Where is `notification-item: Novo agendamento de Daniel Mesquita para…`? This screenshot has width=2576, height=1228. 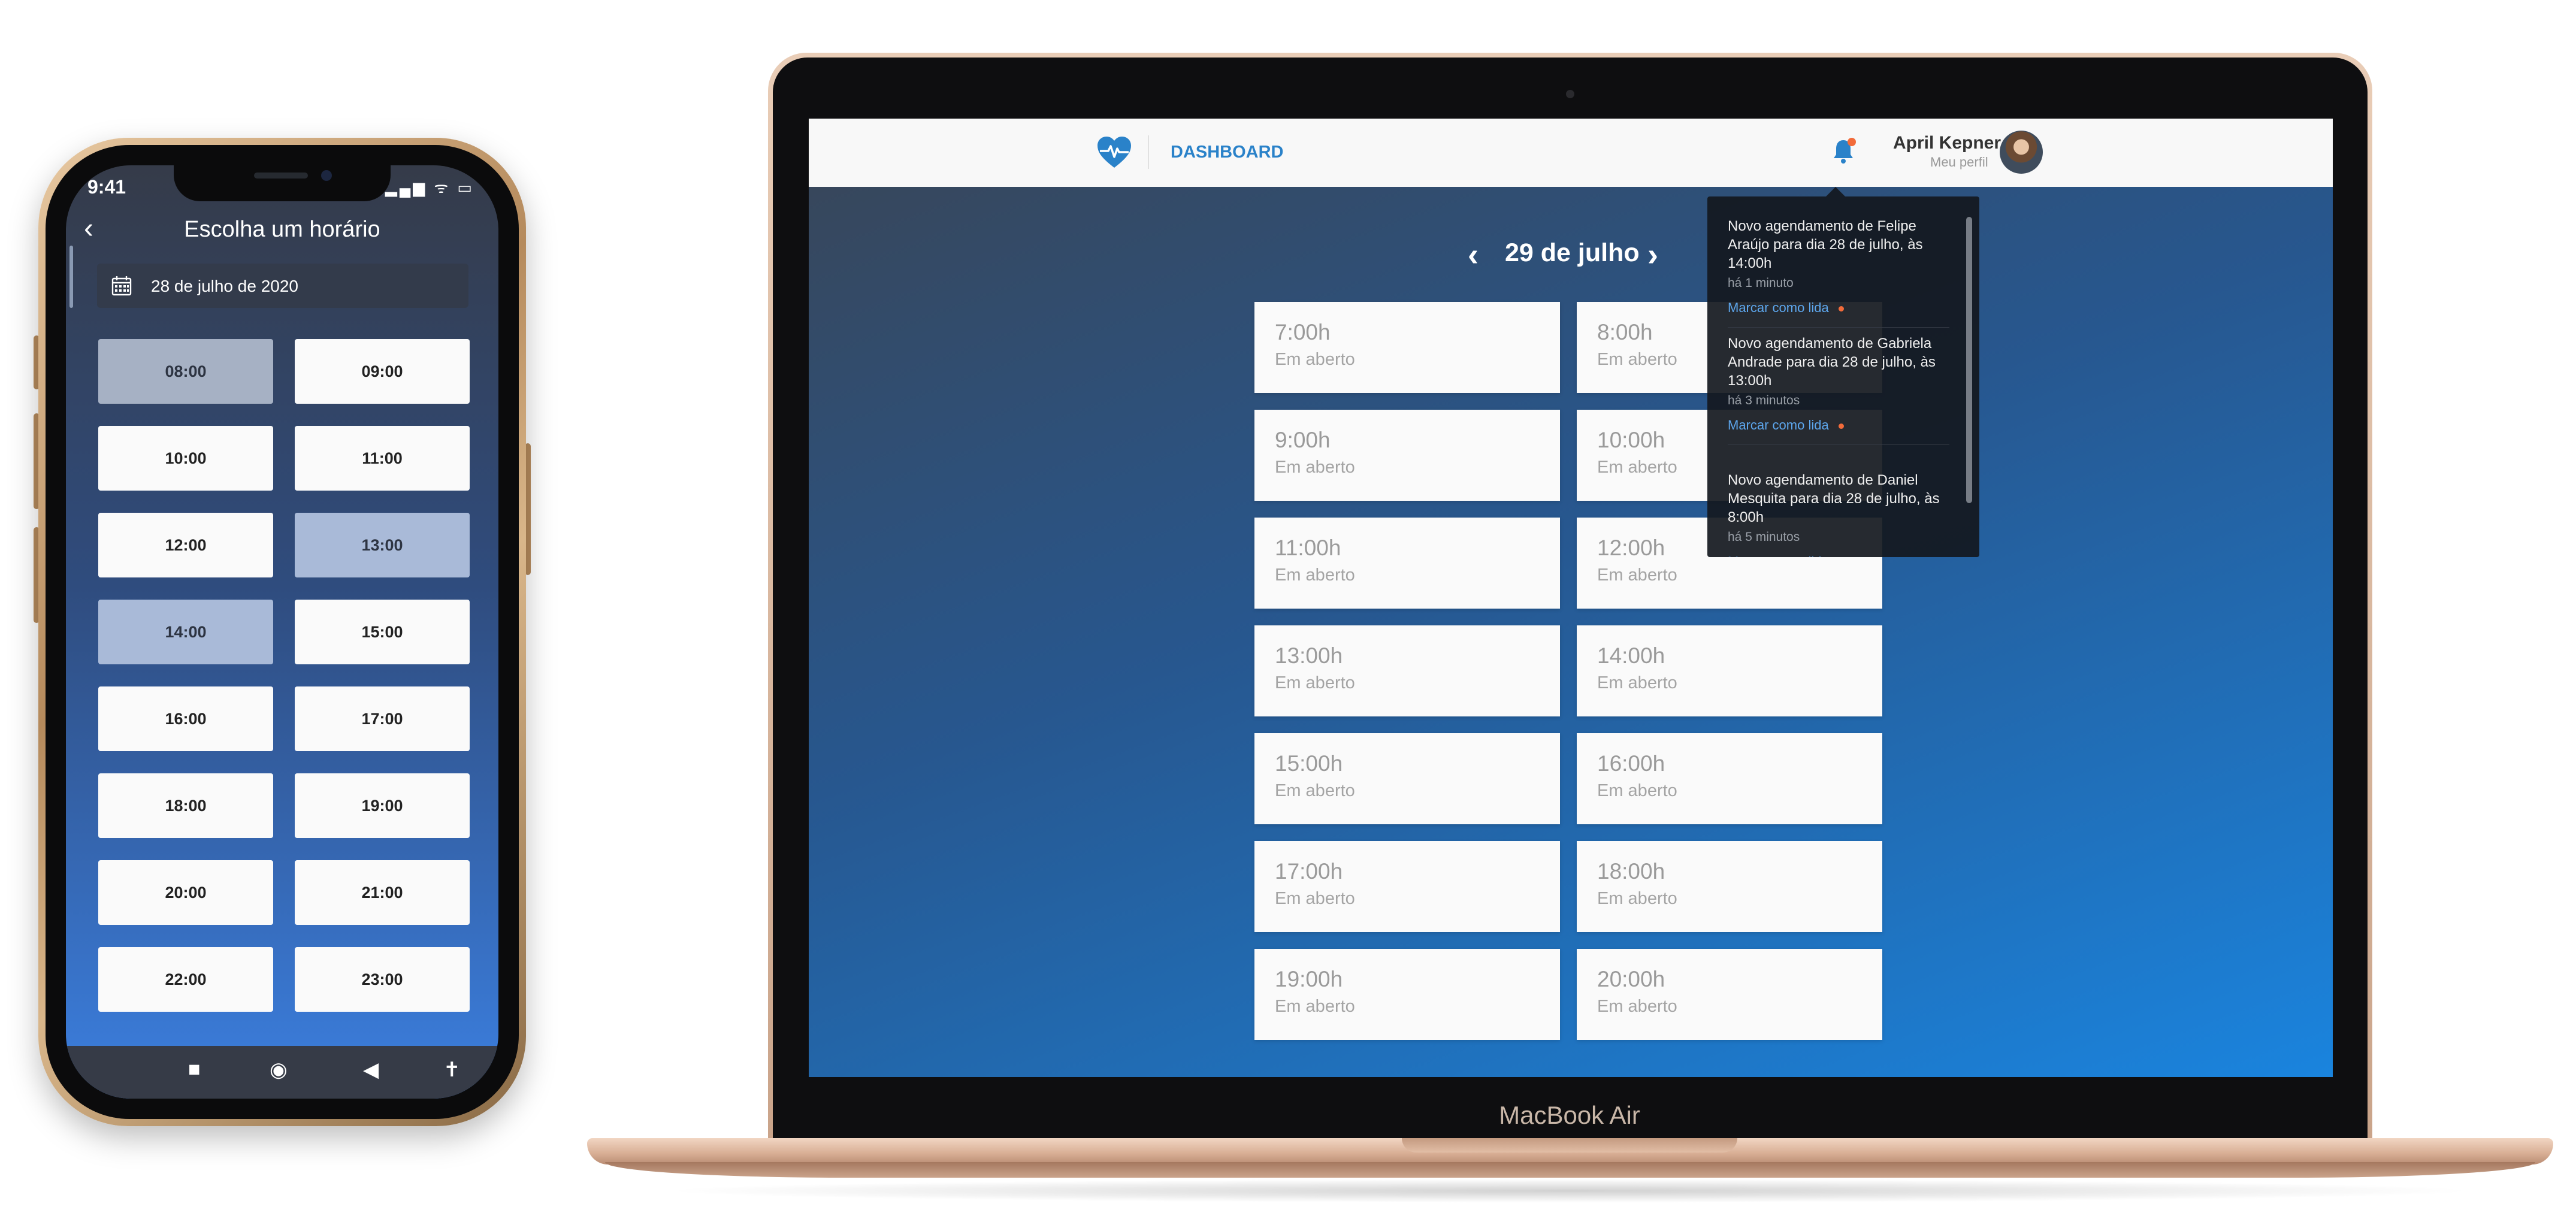
notification-item: Novo agendamento de Daniel Mesquita para… is located at coordinates (1838, 514).